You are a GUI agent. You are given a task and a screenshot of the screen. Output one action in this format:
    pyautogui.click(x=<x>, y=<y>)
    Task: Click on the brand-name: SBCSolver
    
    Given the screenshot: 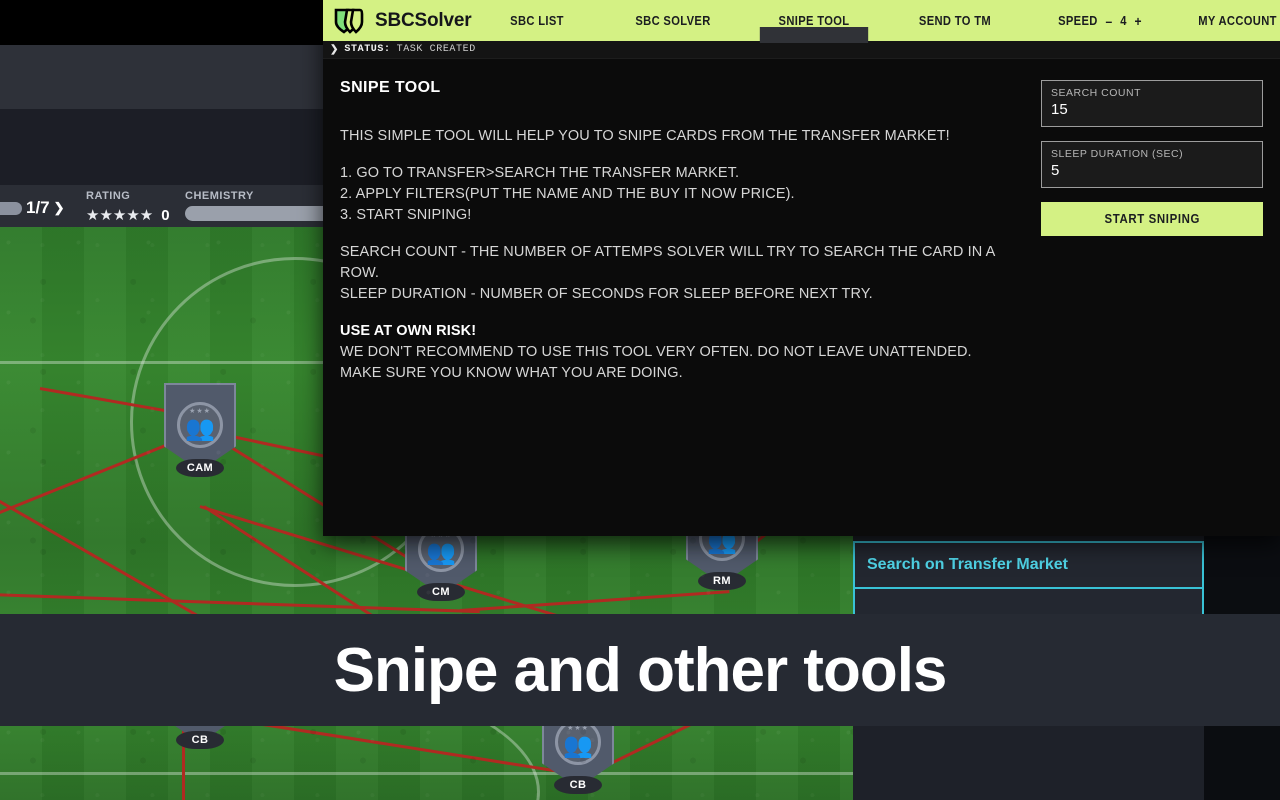 What is the action you would take?
    pyautogui.click(x=423, y=20)
    